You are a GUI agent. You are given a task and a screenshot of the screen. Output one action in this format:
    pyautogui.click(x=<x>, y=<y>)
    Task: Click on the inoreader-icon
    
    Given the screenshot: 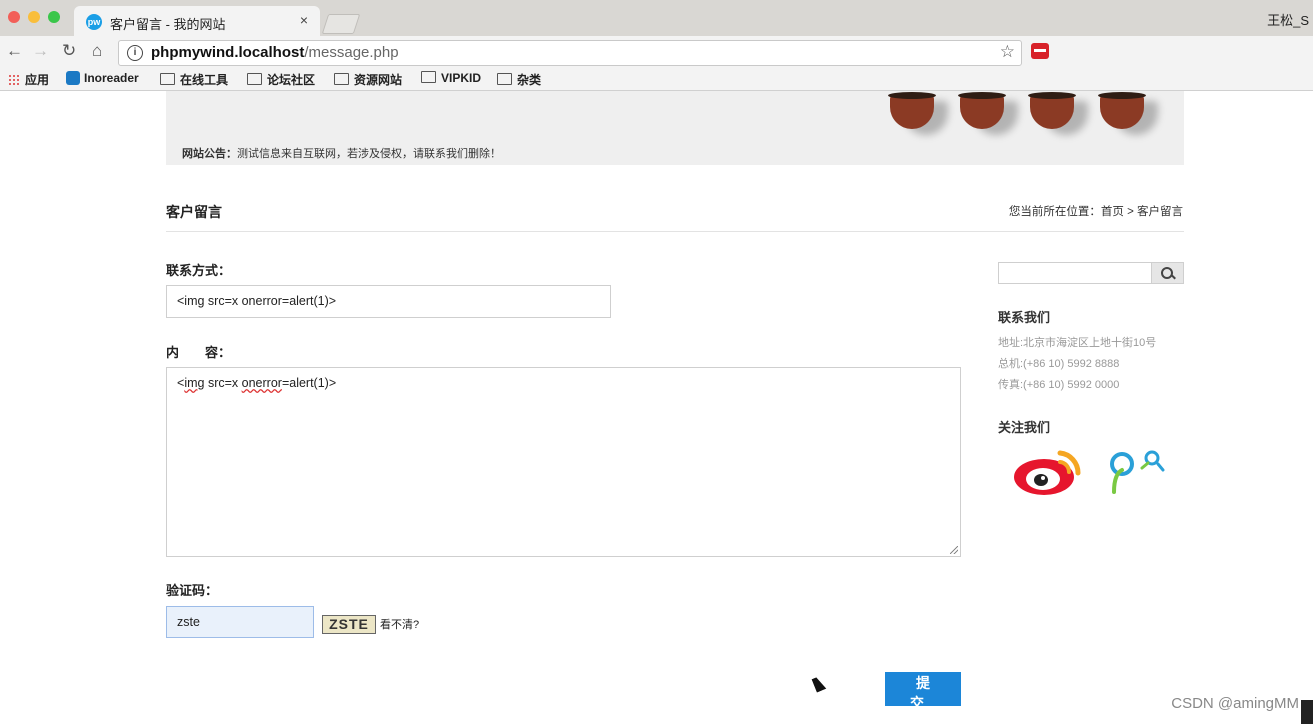 What is the action you would take?
    pyautogui.click(x=73, y=78)
    